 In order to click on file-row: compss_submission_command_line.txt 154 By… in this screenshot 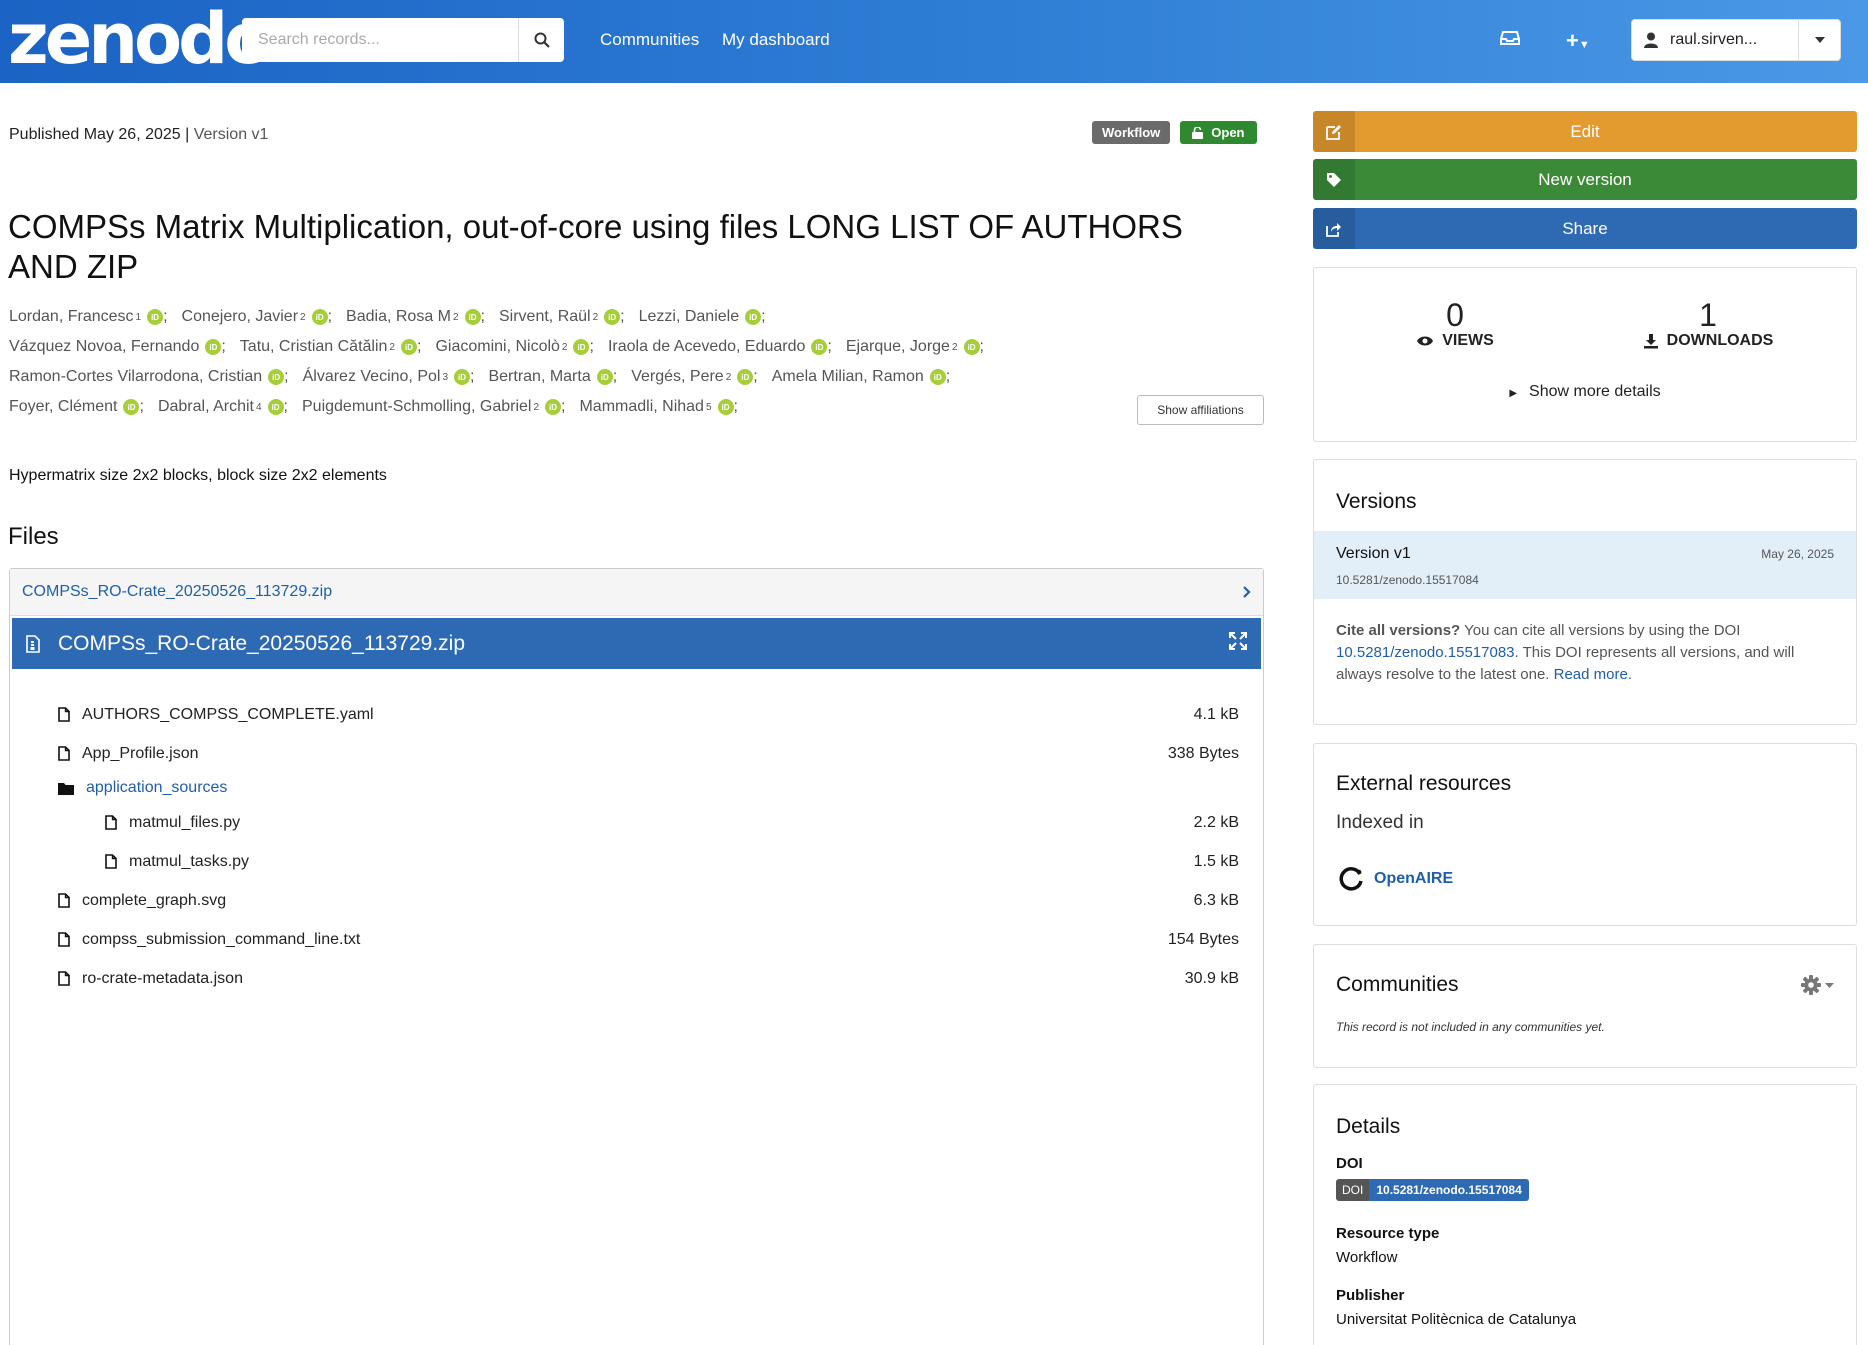, I will do `click(636, 939)`.